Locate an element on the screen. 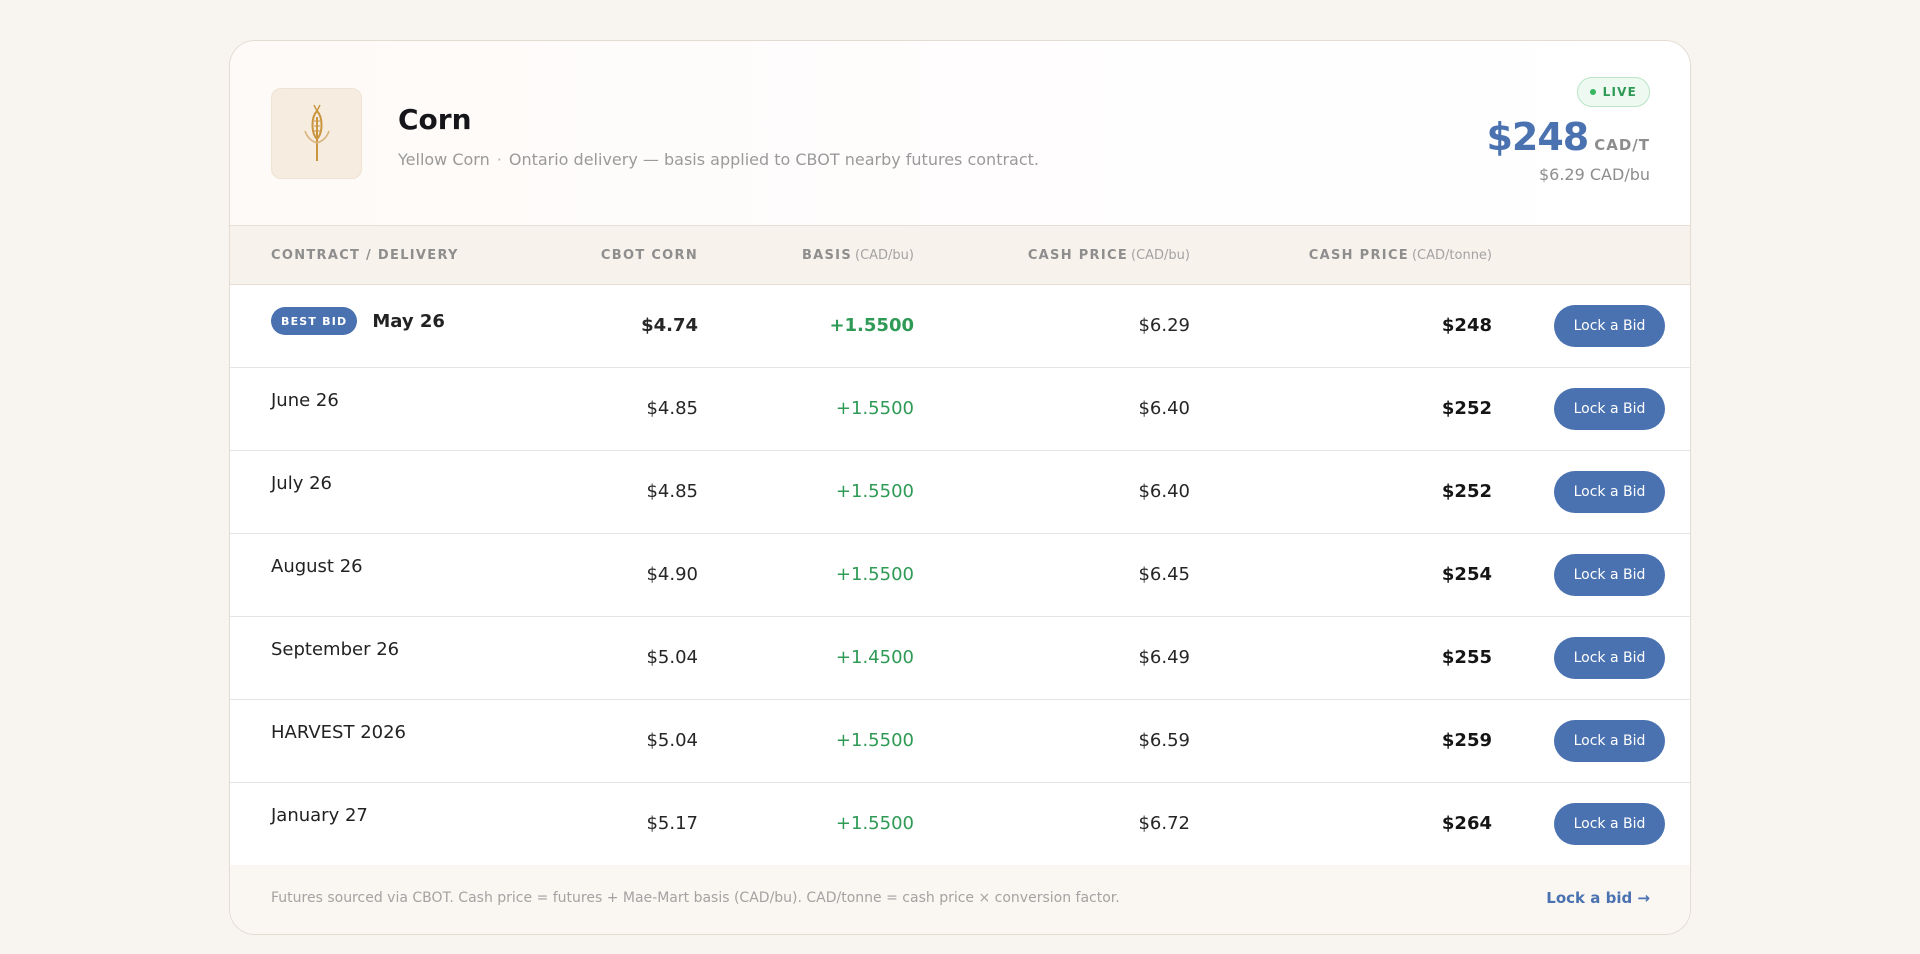  contract-name: July 26 is located at coordinates (301, 483).